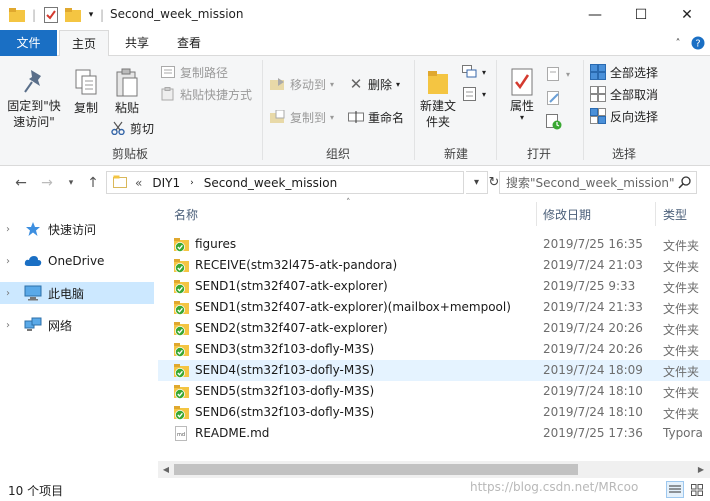 The height and width of the screenshot is (501, 710). What do you see at coordinates (129, 154) in the screenshot?
I see `clipboard-group-label: 剪贴板` at bounding box center [129, 154].